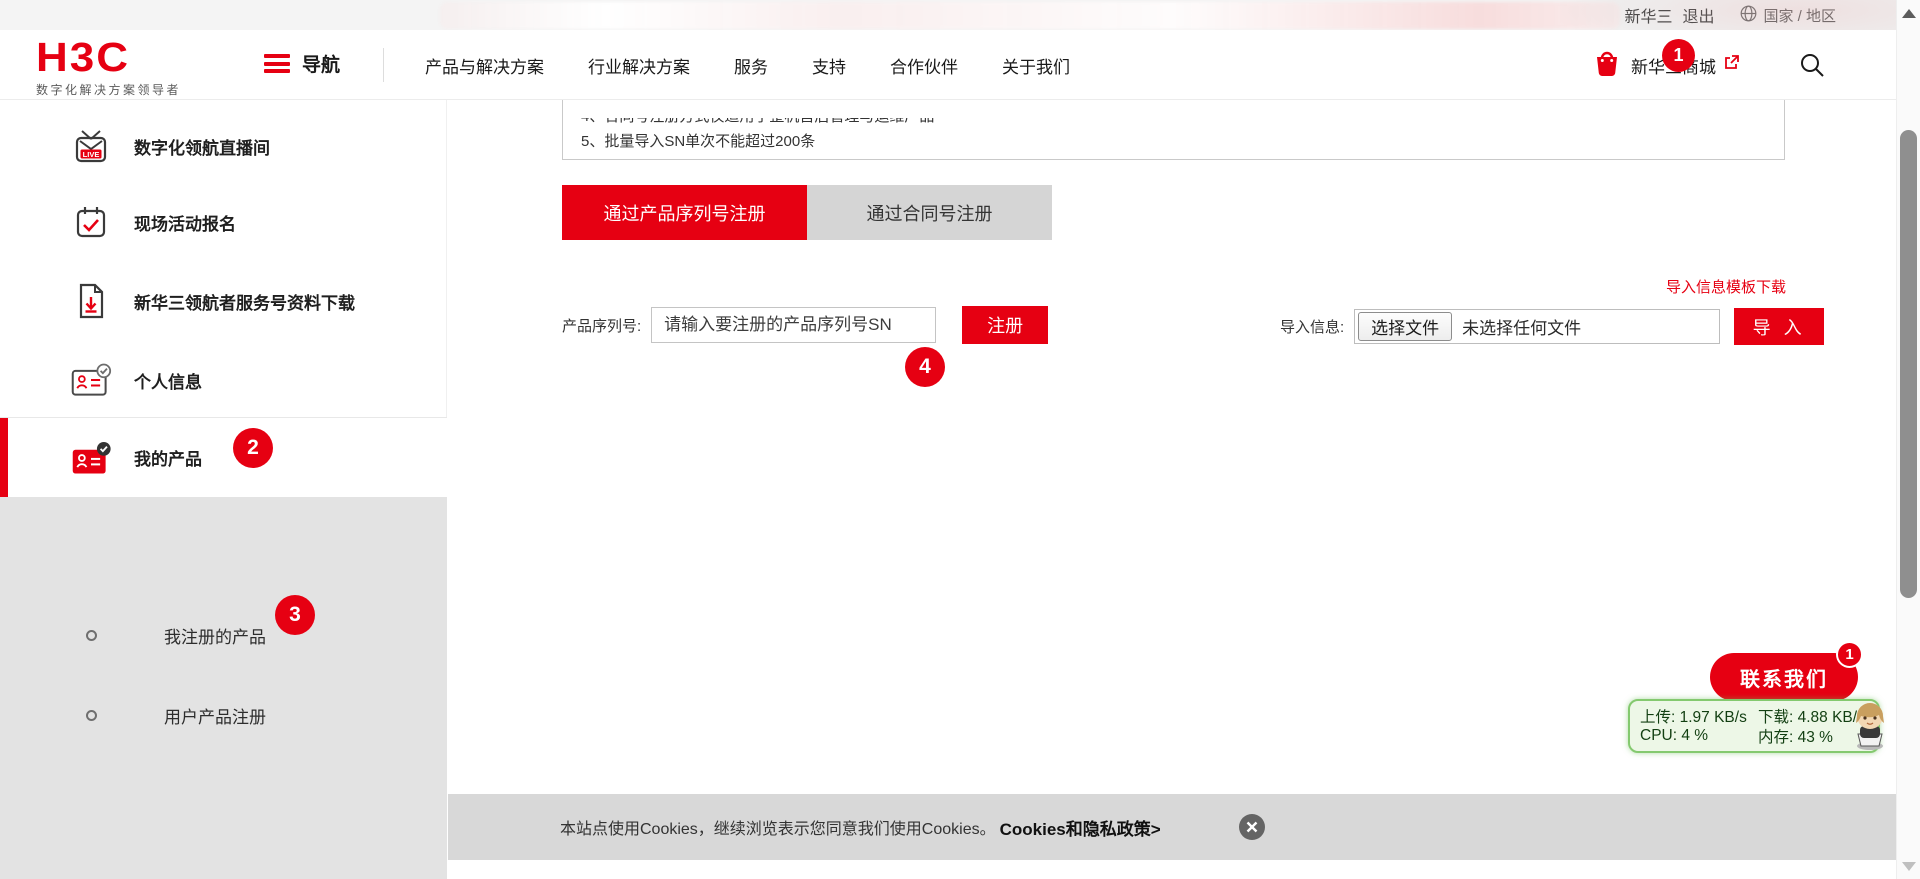 The image size is (1920, 879). Describe the element at coordinates (168, 382) in the screenshot. I see `sidebar-item-label: 个人信息` at that location.